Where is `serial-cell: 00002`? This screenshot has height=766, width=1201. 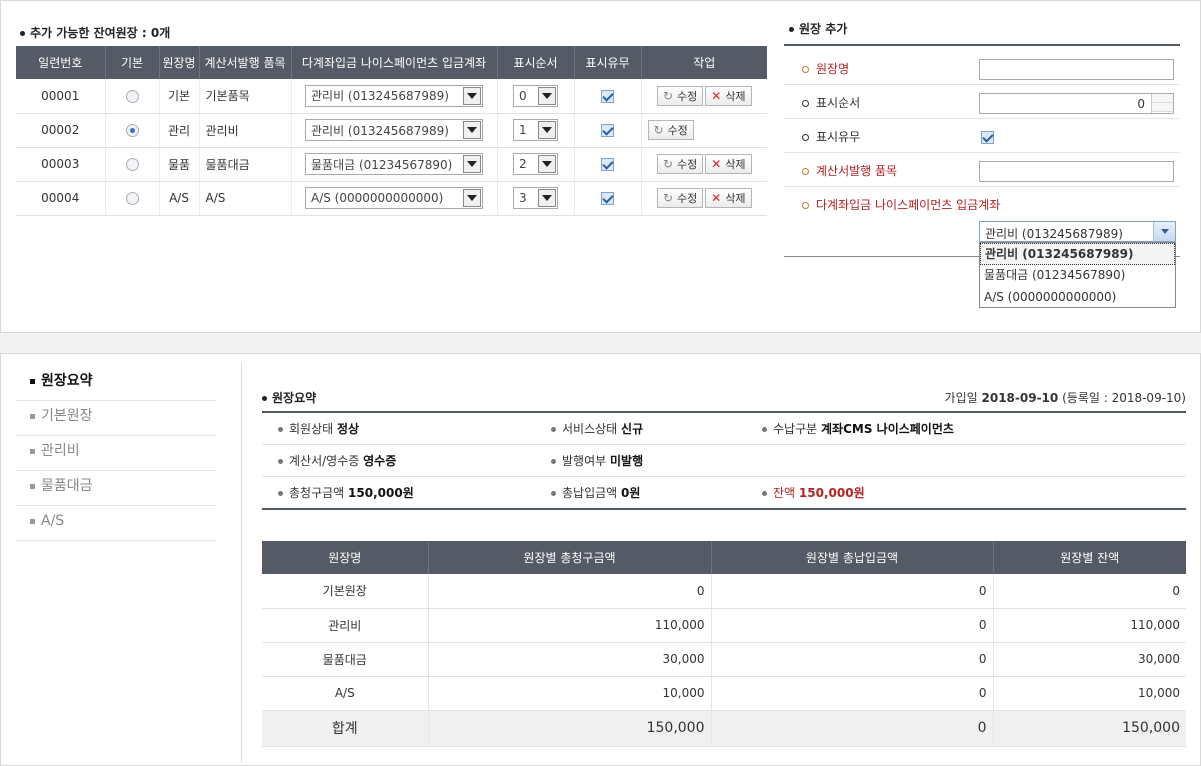
serial-cell: 00002 is located at coordinates (61, 130).